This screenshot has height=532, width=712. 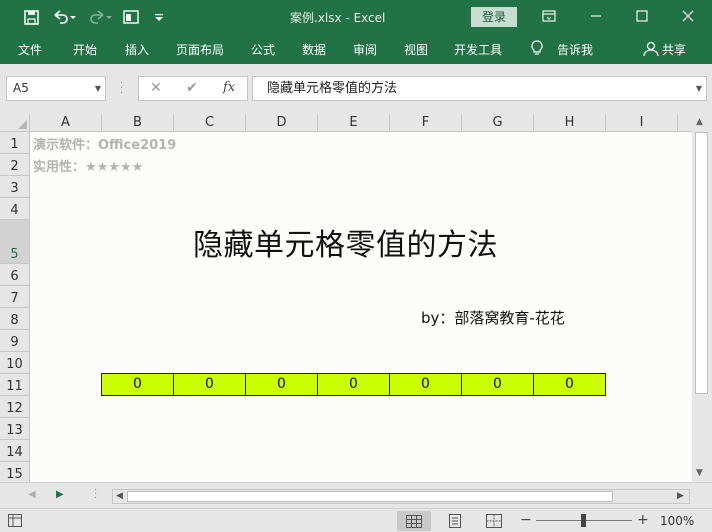 I want to click on row-header-1: 1, so click(x=15, y=143).